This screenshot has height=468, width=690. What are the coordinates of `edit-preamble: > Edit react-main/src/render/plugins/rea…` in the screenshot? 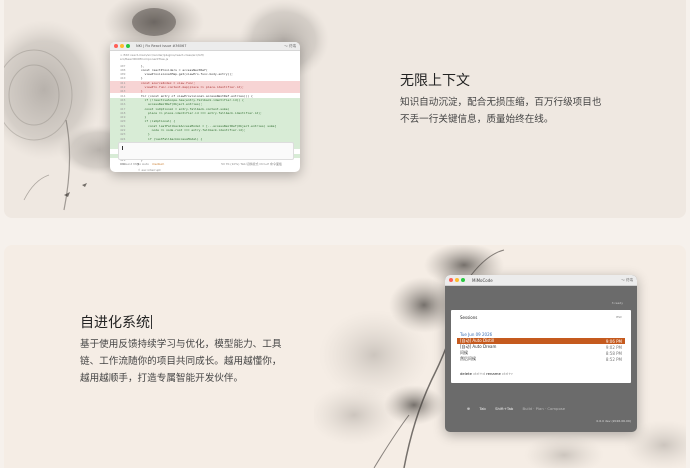 It's located at (205, 57).